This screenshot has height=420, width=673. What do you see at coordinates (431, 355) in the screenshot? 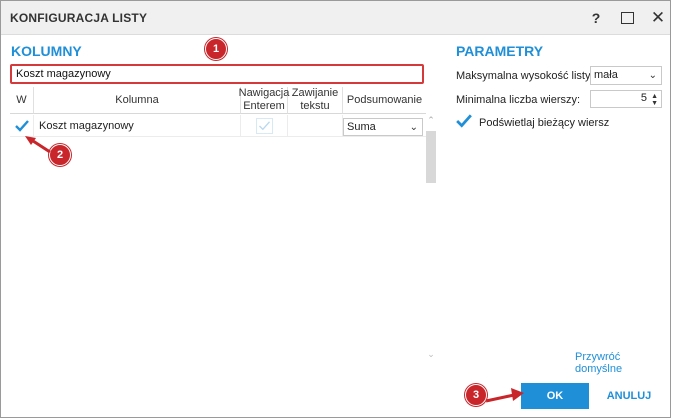
I see `scroll-down-arrow: ⌄` at bounding box center [431, 355].